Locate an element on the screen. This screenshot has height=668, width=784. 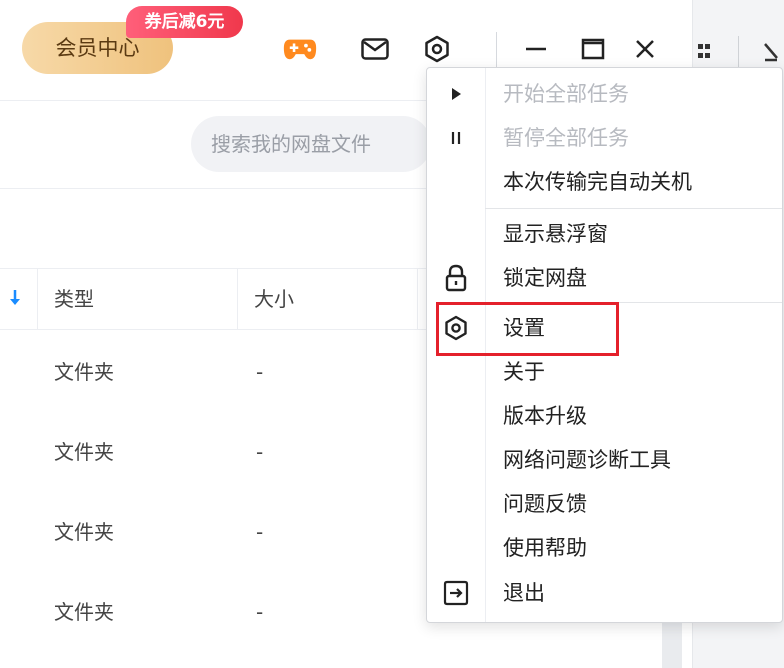
game-icon is located at coordinates (300, 49).